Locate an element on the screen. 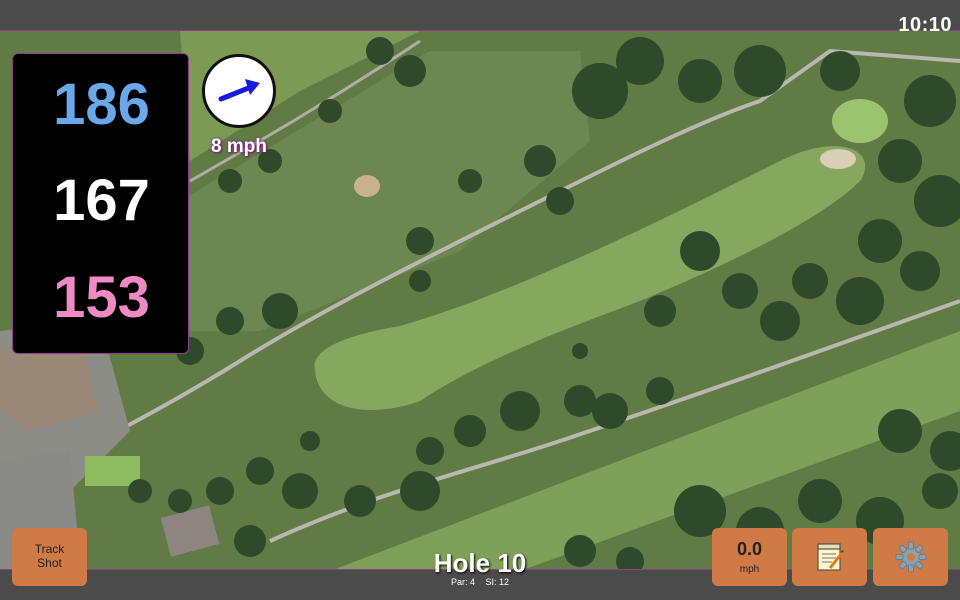 This screenshot has width=960, height=600. greenside-bunker is located at coordinates (838, 159).